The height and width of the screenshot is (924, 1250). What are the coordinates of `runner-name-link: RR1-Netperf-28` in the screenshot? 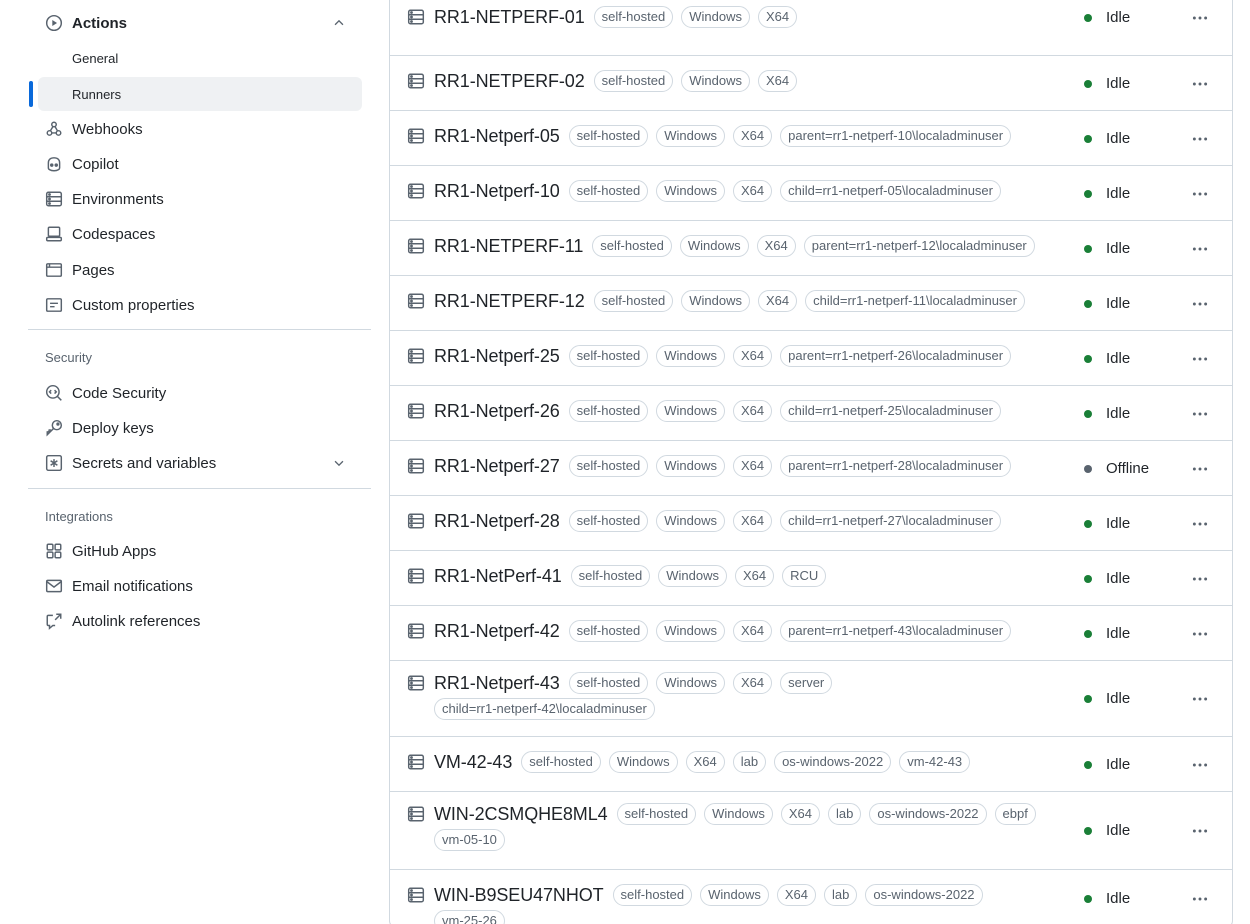 It's located at (497, 521).